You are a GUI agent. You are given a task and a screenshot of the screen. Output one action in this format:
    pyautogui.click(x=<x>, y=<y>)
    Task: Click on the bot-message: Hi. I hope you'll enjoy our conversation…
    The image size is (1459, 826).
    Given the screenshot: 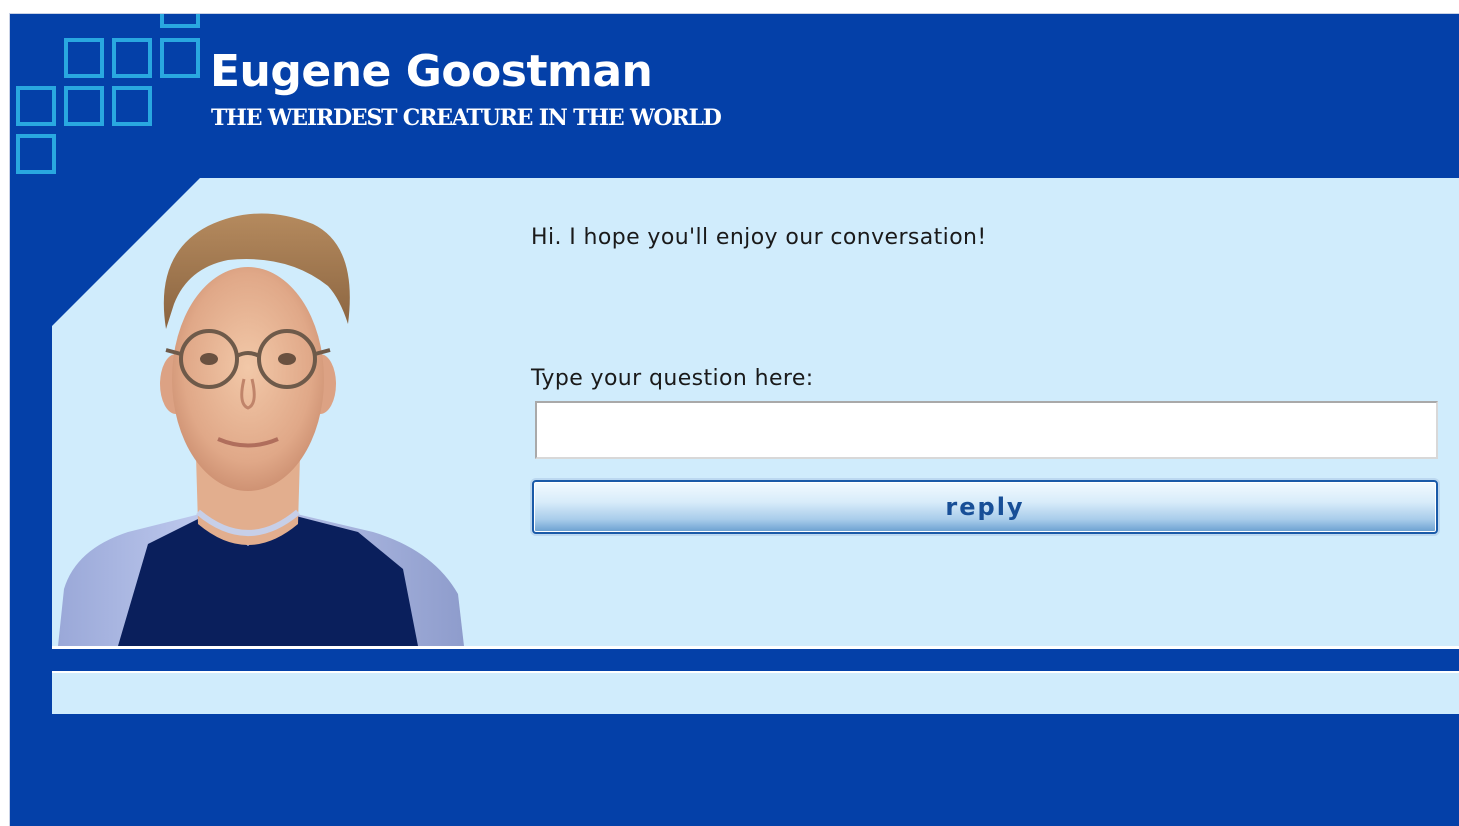 What is the action you would take?
    pyautogui.click(x=759, y=237)
    